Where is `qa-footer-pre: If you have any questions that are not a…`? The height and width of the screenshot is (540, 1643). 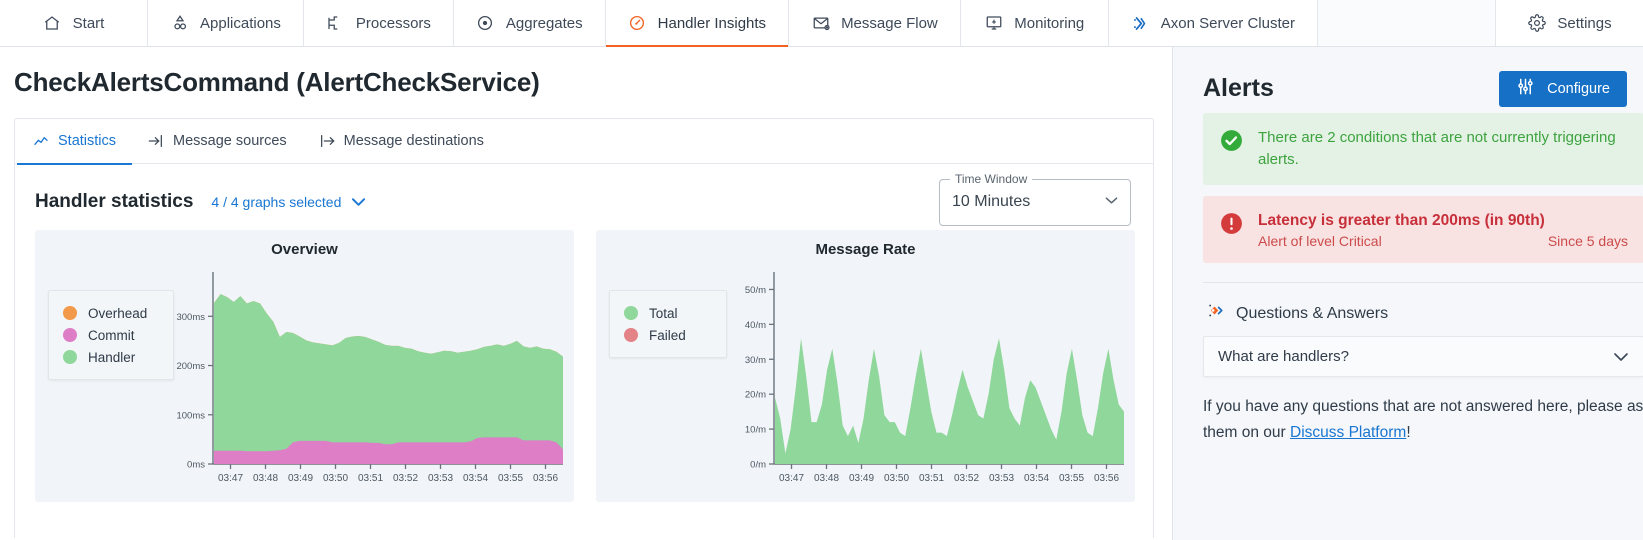 qa-footer-pre: If you have any questions that are not a… is located at coordinates (1423, 419).